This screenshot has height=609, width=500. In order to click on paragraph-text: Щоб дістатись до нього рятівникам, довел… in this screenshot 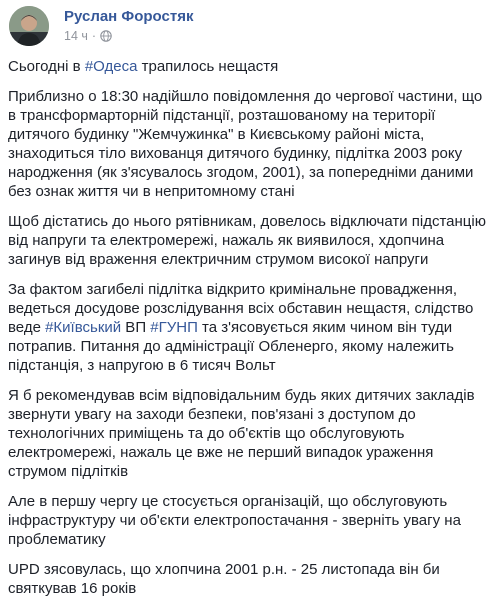, I will do `click(247, 240)`.